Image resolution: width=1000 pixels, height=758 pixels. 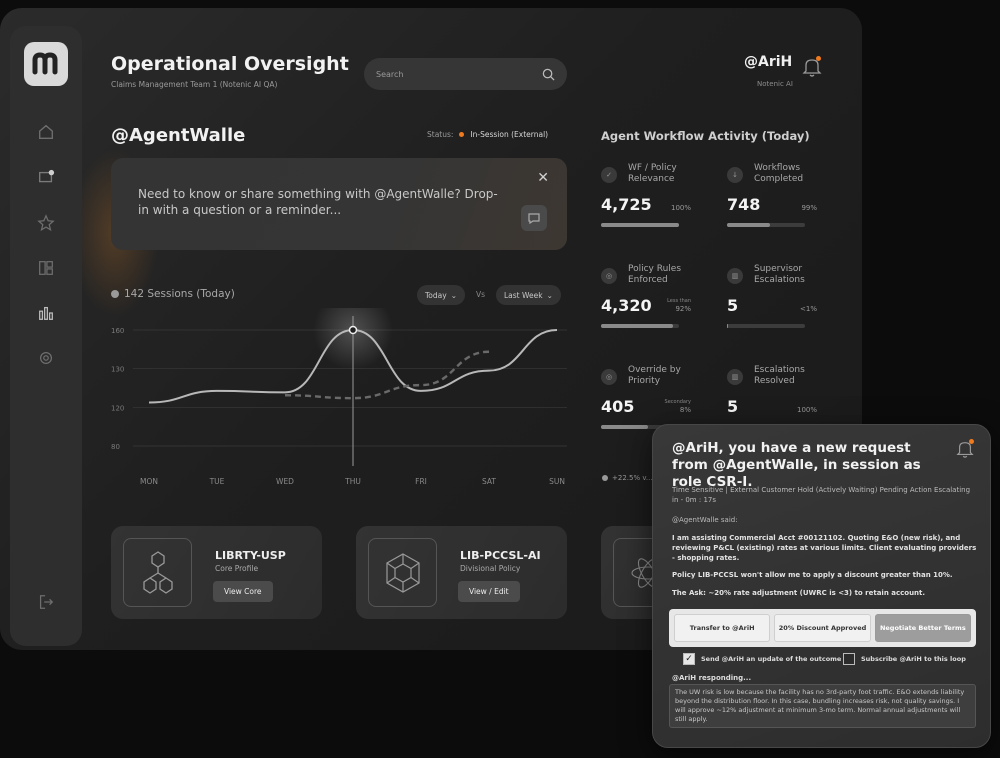 I want to click on settings-icon, so click(x=46, y=358).